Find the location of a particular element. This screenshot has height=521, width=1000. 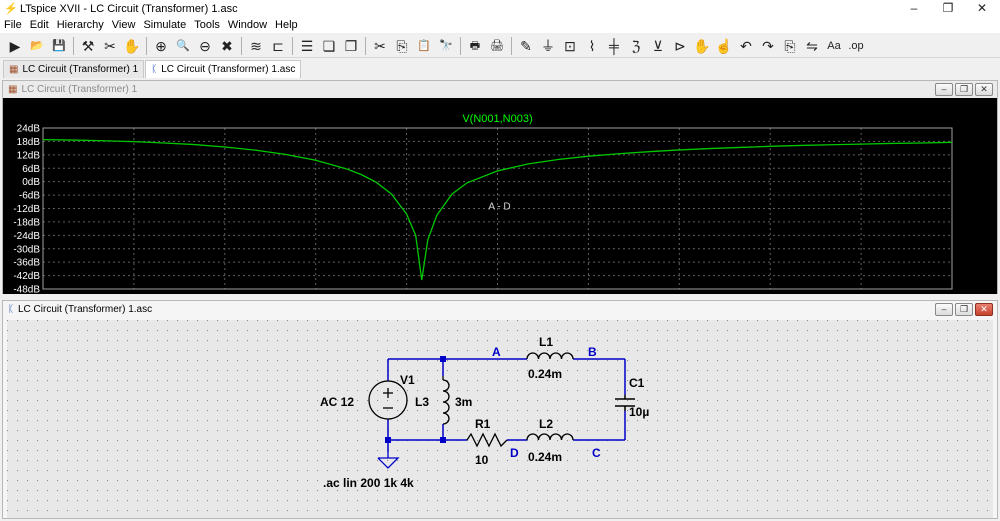

l2-value-label: 0.24m is located at coordinates (545, 457).